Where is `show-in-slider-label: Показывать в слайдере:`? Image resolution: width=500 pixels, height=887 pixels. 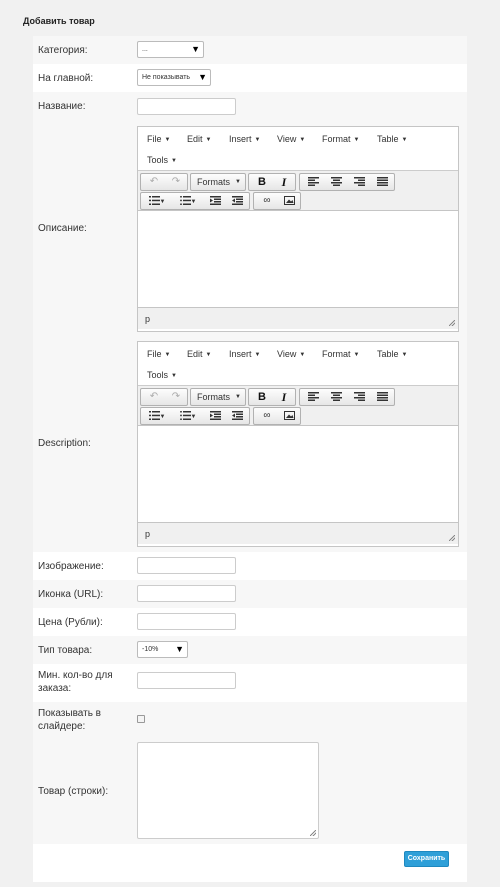 show-in-slider-label: Показывать в слайдере: is located at coordinates (69, 720).